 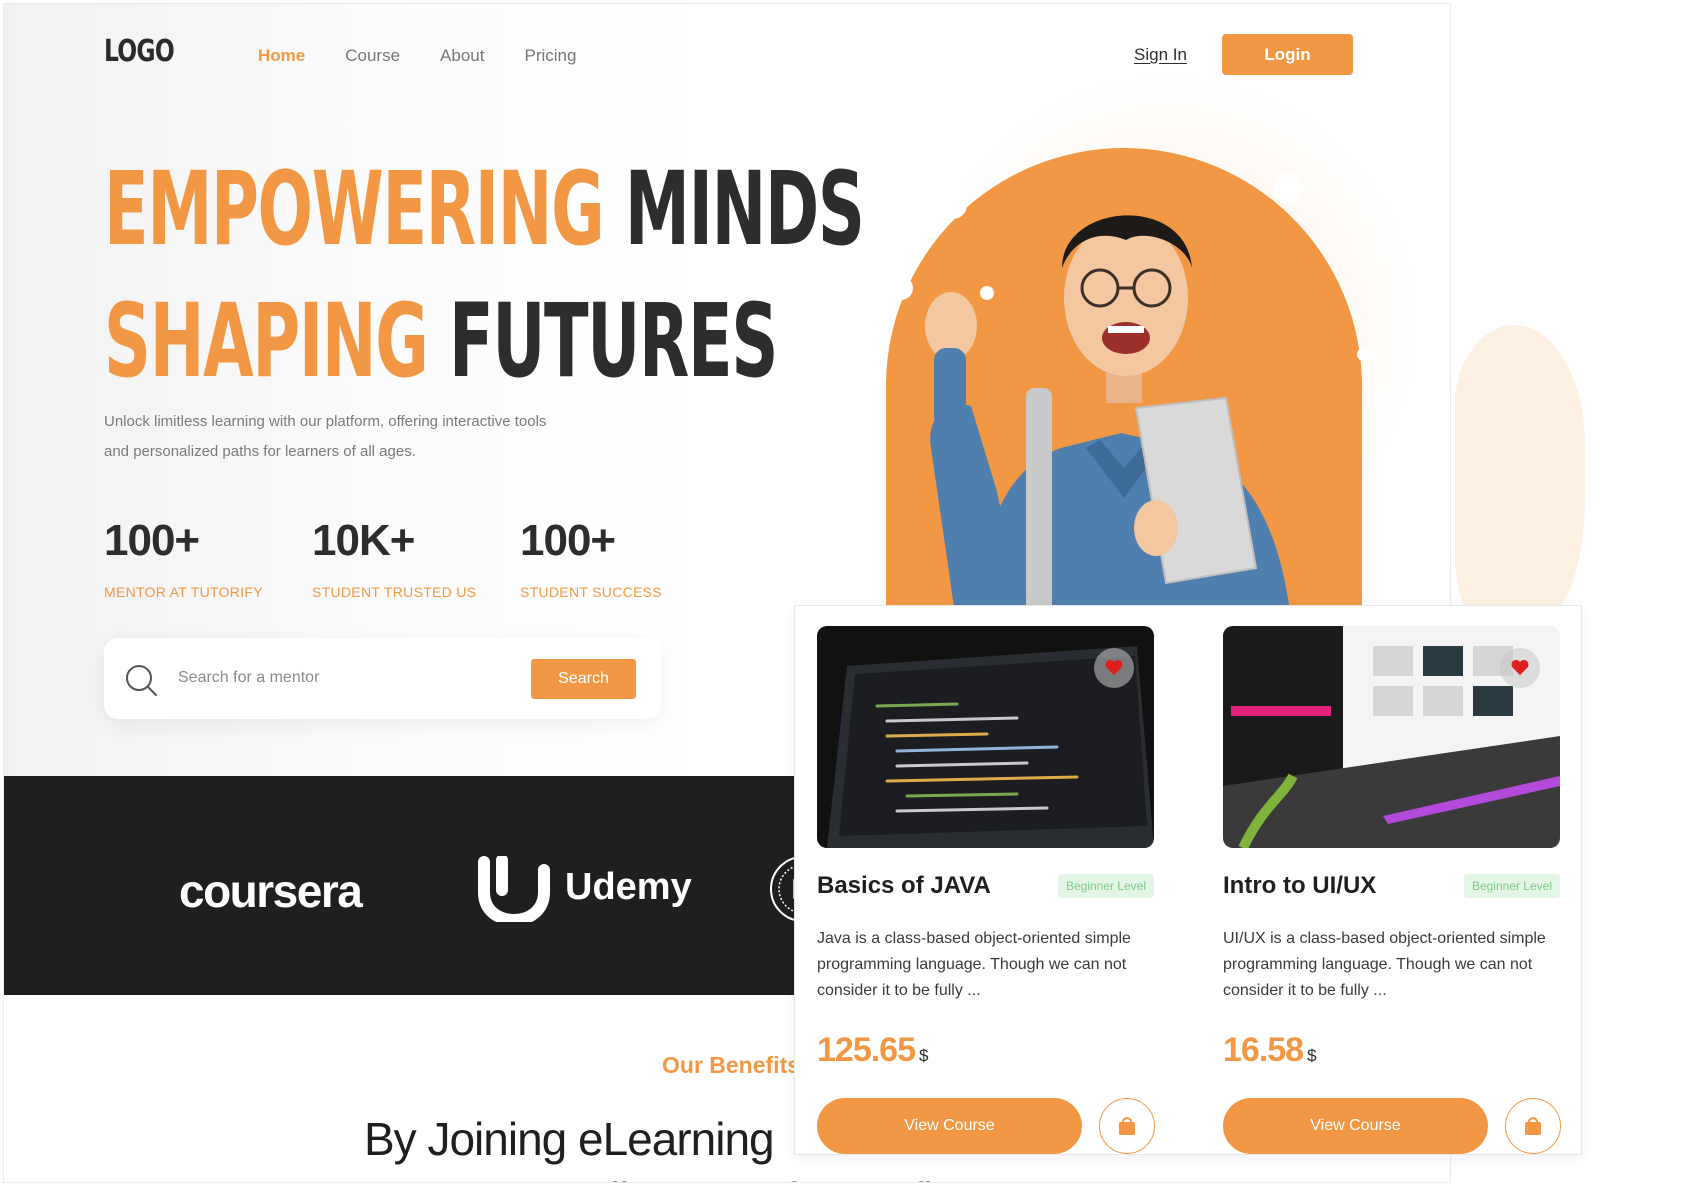 I want to click on price-value: 16.58, so click(x=1263, y=1050).